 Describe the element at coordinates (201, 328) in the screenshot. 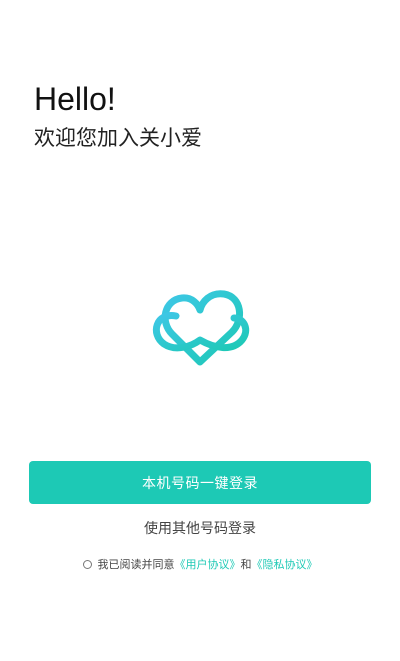

I see `heart-cloud-logo-icon` at that location.